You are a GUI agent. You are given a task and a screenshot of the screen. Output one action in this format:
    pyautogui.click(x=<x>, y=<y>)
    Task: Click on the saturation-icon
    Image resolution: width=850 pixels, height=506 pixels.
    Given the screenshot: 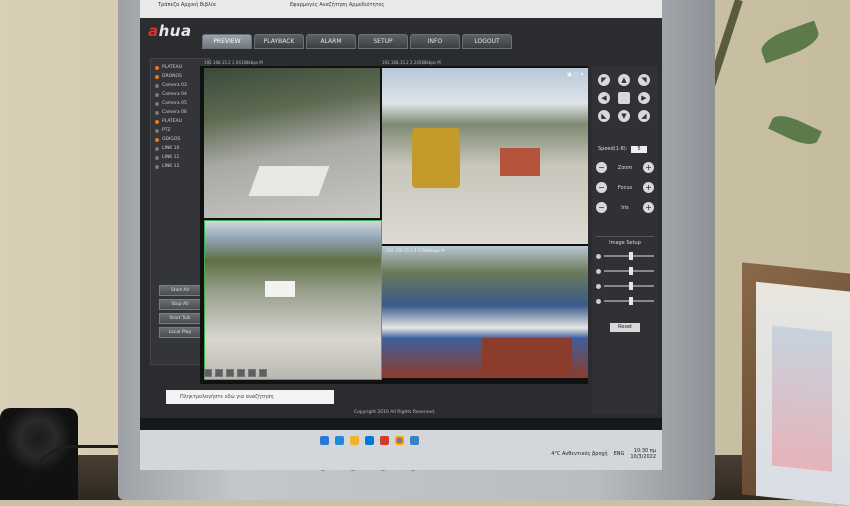 What is the action you would take?
    pyautogui.click(x=598, y=286)
    